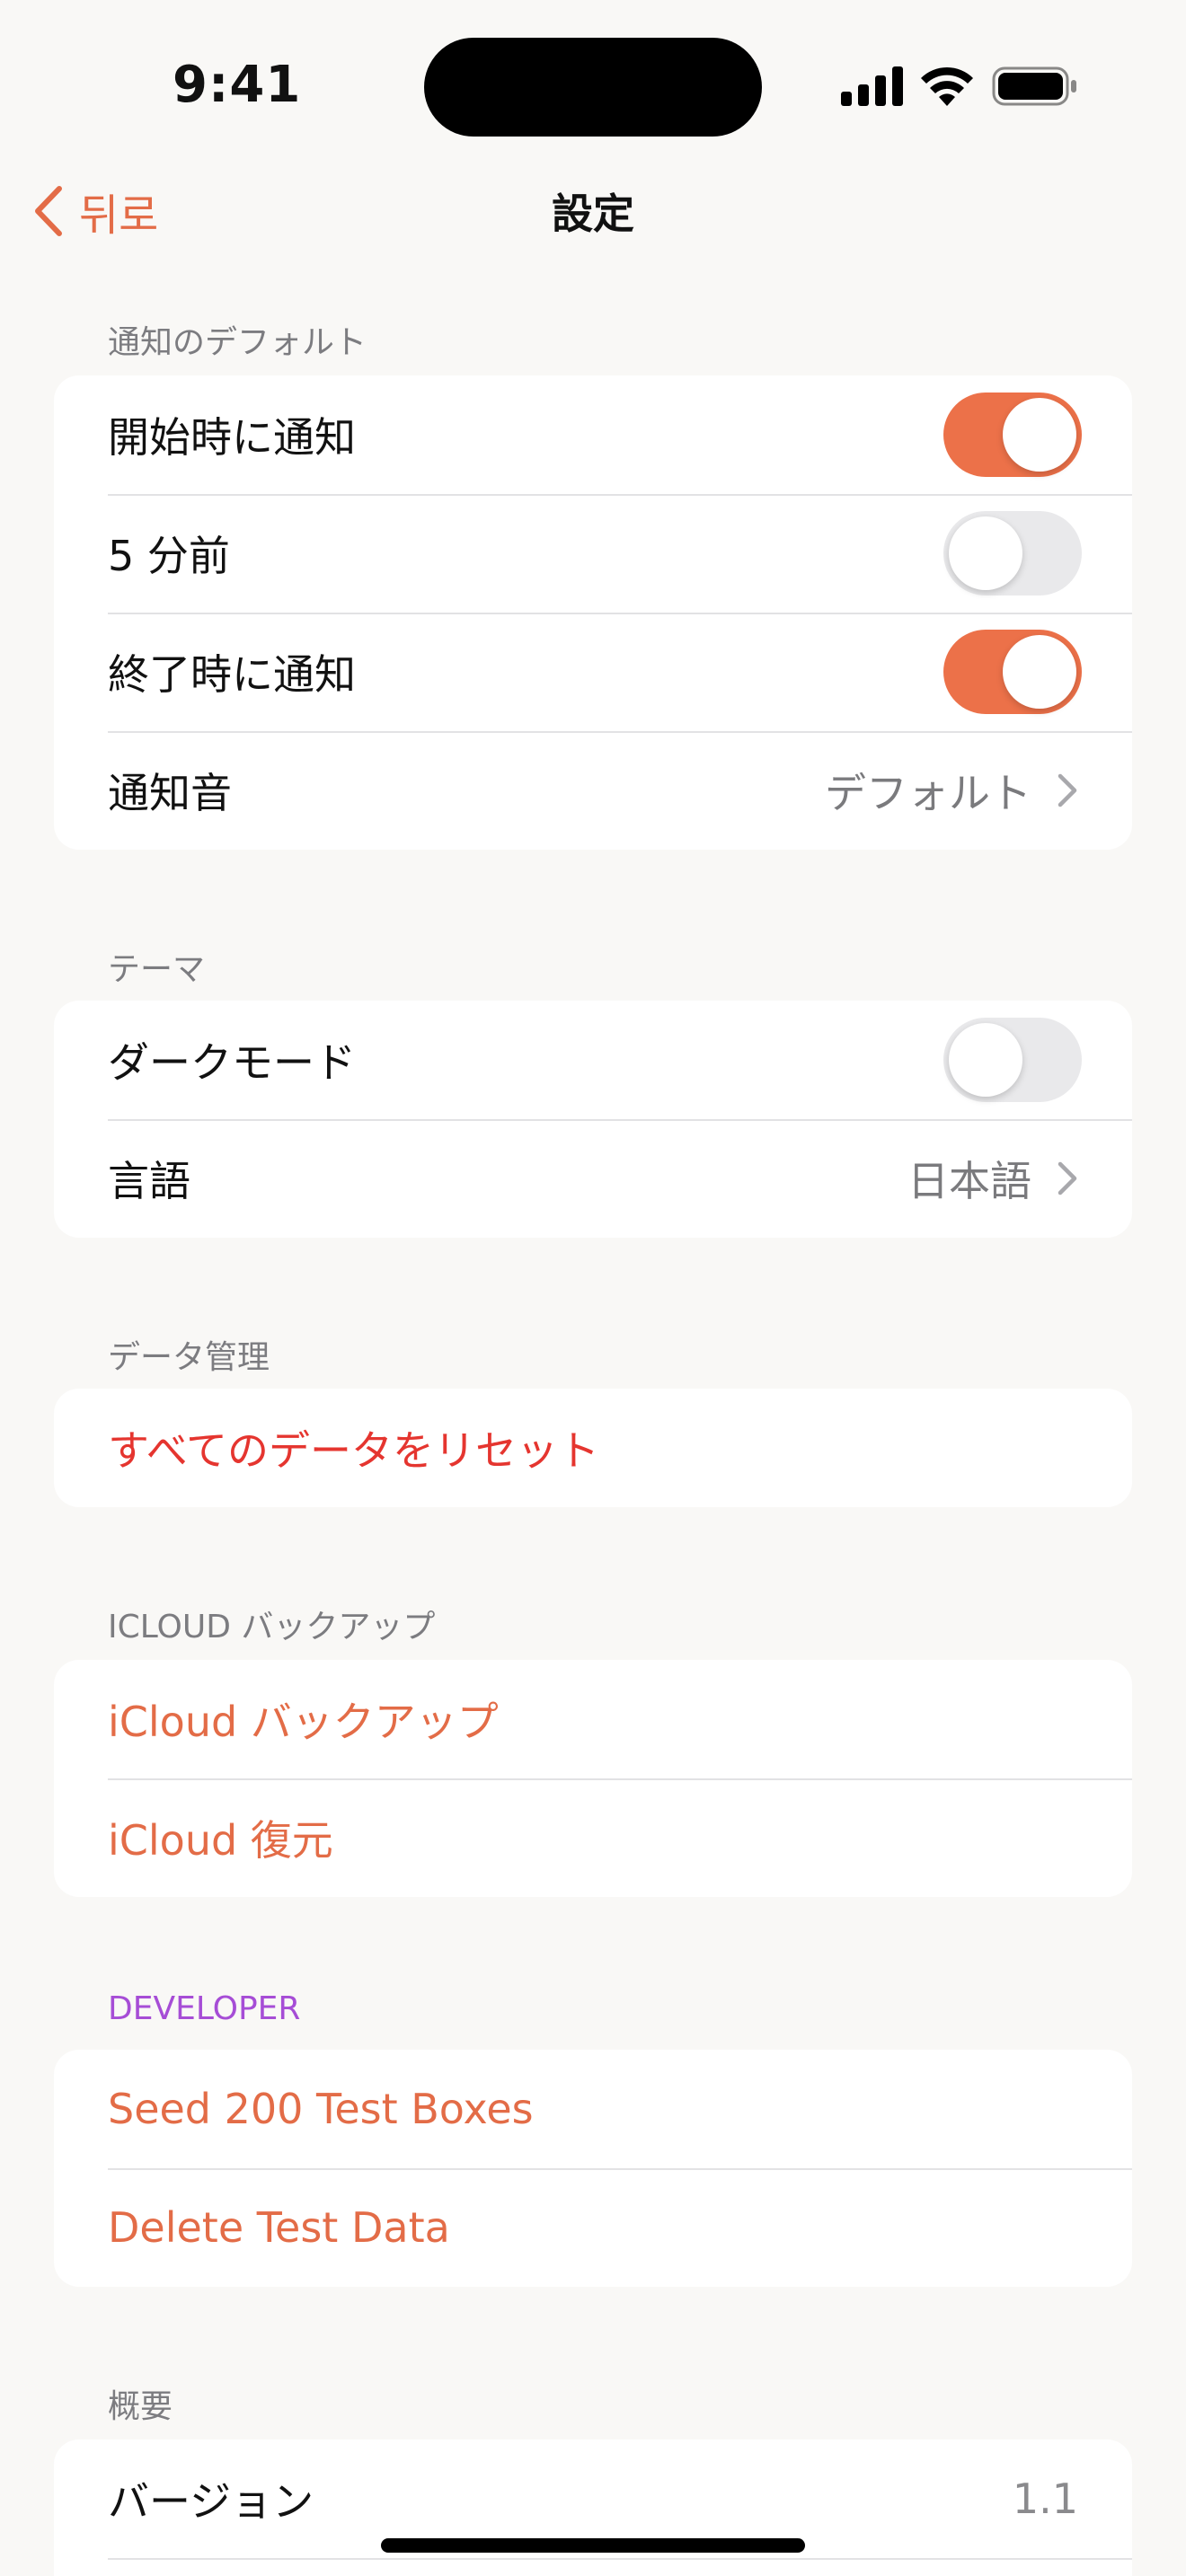 The height and width of the screenshot is (2576, 1186). What do you see at coordinates (353, 1450) in the screenshot?
I see `reset-data-label: すべてのデータをリセット` at bounding box center [353, 1450].